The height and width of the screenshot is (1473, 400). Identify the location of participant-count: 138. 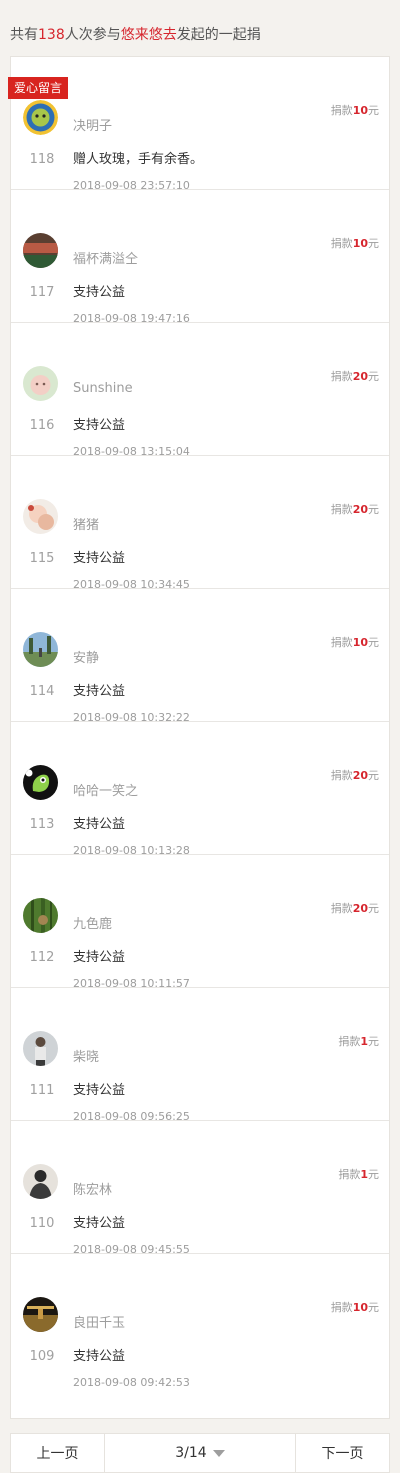
(51, 35).